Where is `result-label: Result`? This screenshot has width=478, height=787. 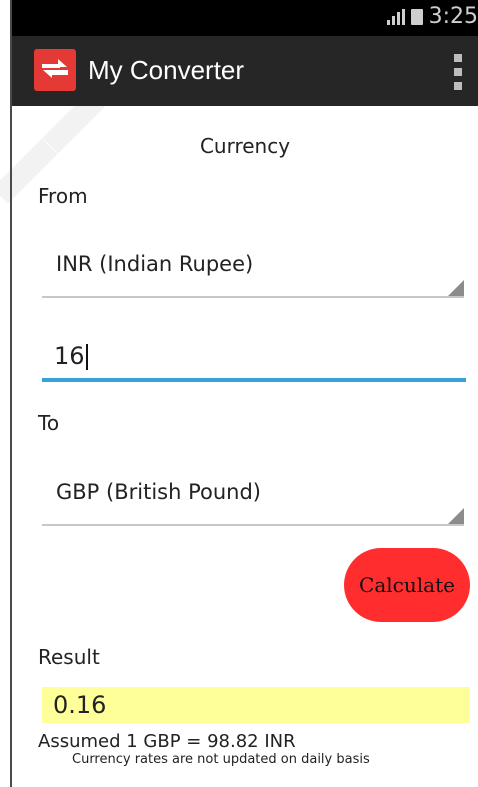 result-label: Result is located at coordinates (69, 657).